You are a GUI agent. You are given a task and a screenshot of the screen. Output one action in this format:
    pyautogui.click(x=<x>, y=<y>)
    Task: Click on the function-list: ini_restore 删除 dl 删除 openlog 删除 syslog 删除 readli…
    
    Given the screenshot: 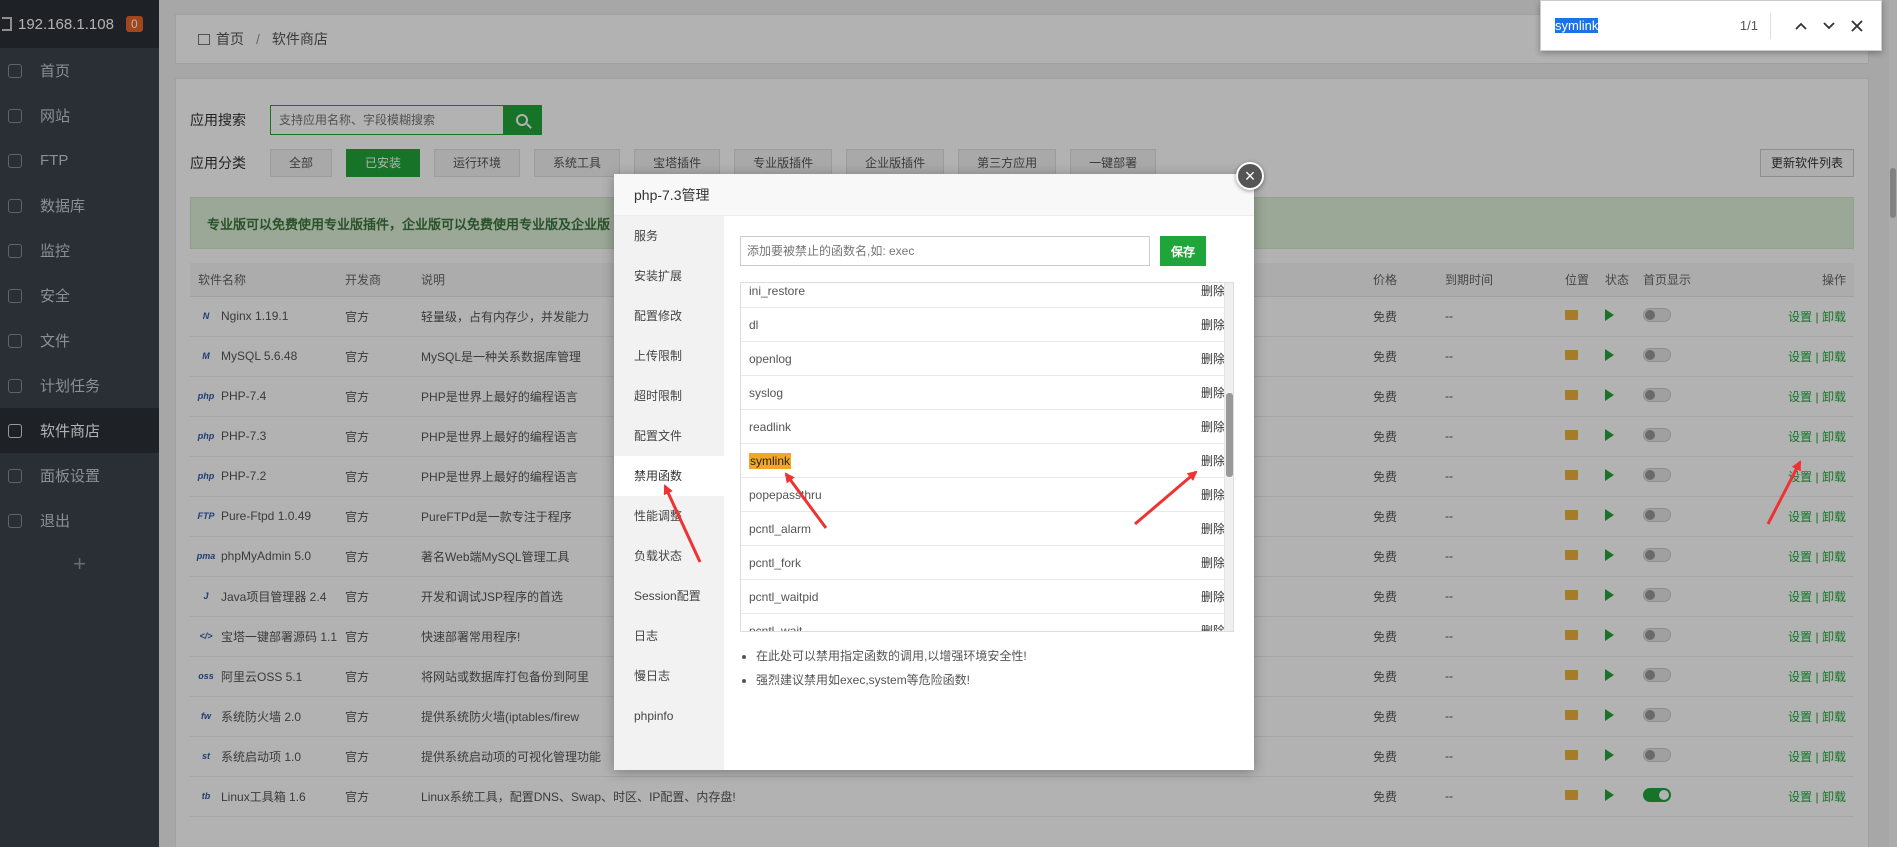 What is the action you would take?
    pyautogui.click(x=987, y=457)
    